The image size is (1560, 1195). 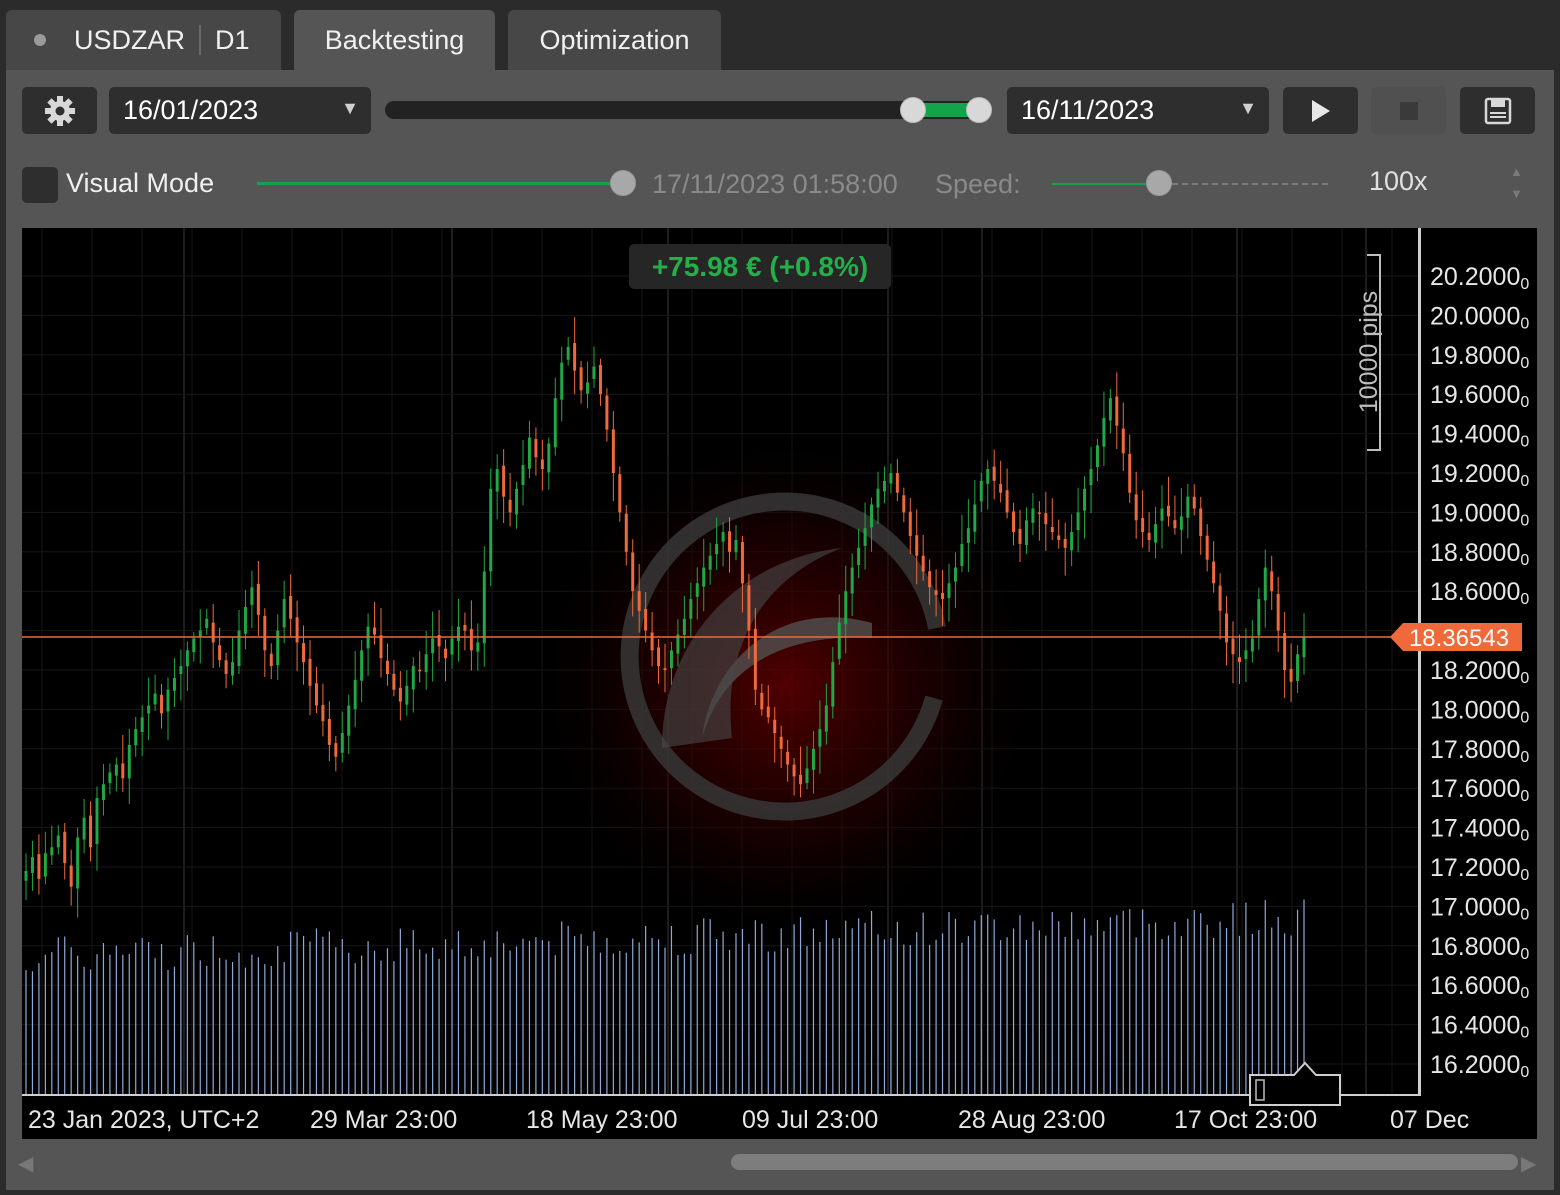 What do you see at coordinates (1320, 110) in the screenshot?
I see `play-button` at bounding box center [1320, 110].